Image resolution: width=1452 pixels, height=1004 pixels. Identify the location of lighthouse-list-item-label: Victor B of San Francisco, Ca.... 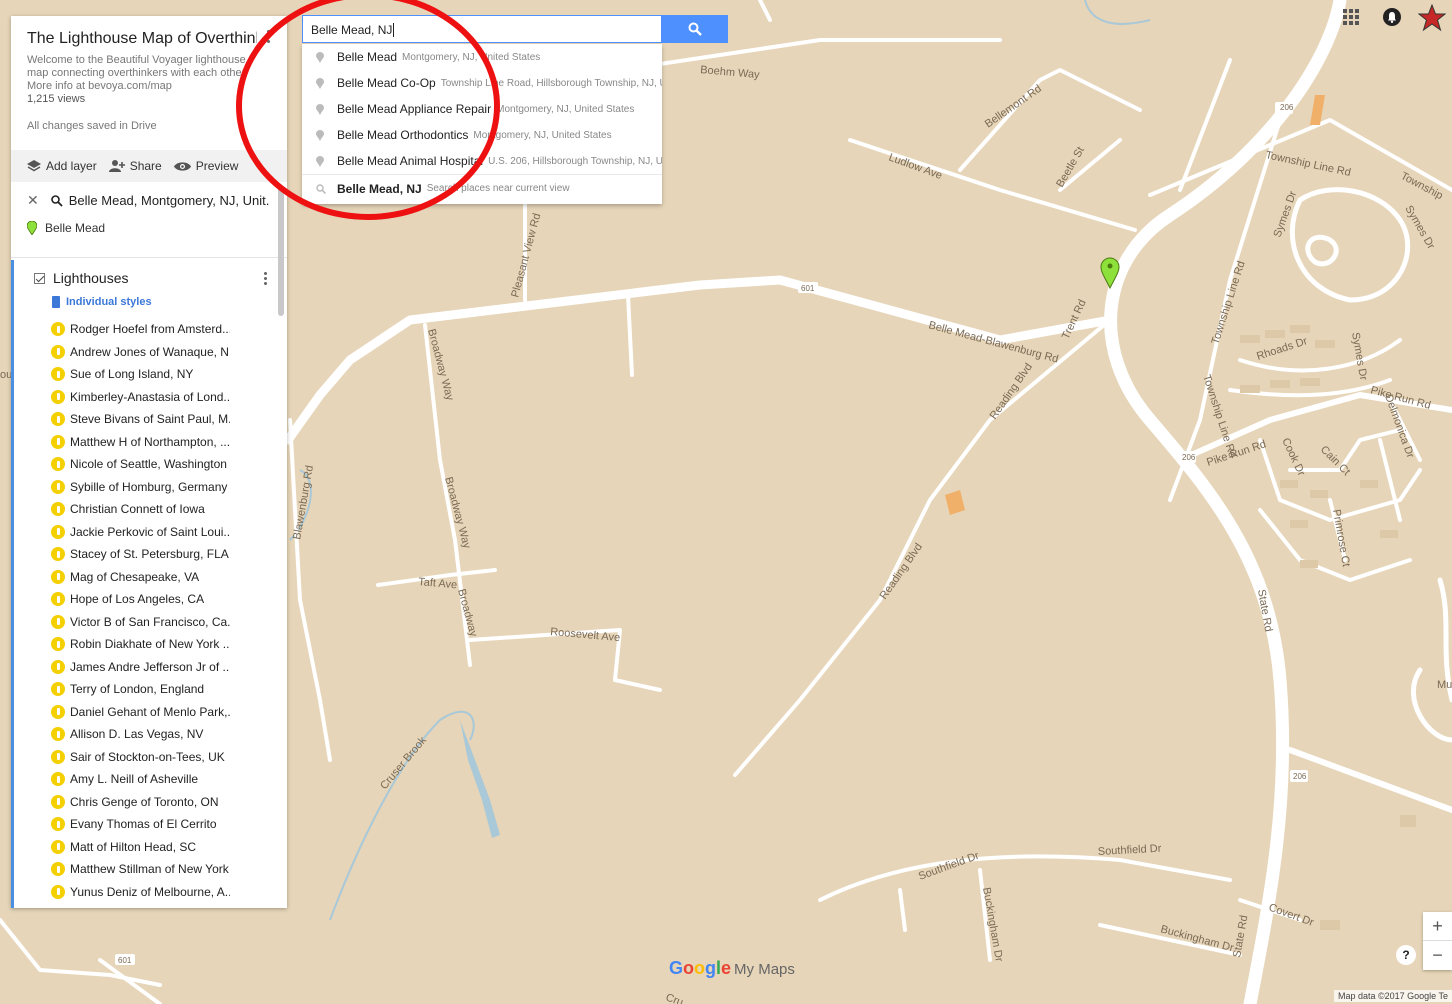
(150, 621).